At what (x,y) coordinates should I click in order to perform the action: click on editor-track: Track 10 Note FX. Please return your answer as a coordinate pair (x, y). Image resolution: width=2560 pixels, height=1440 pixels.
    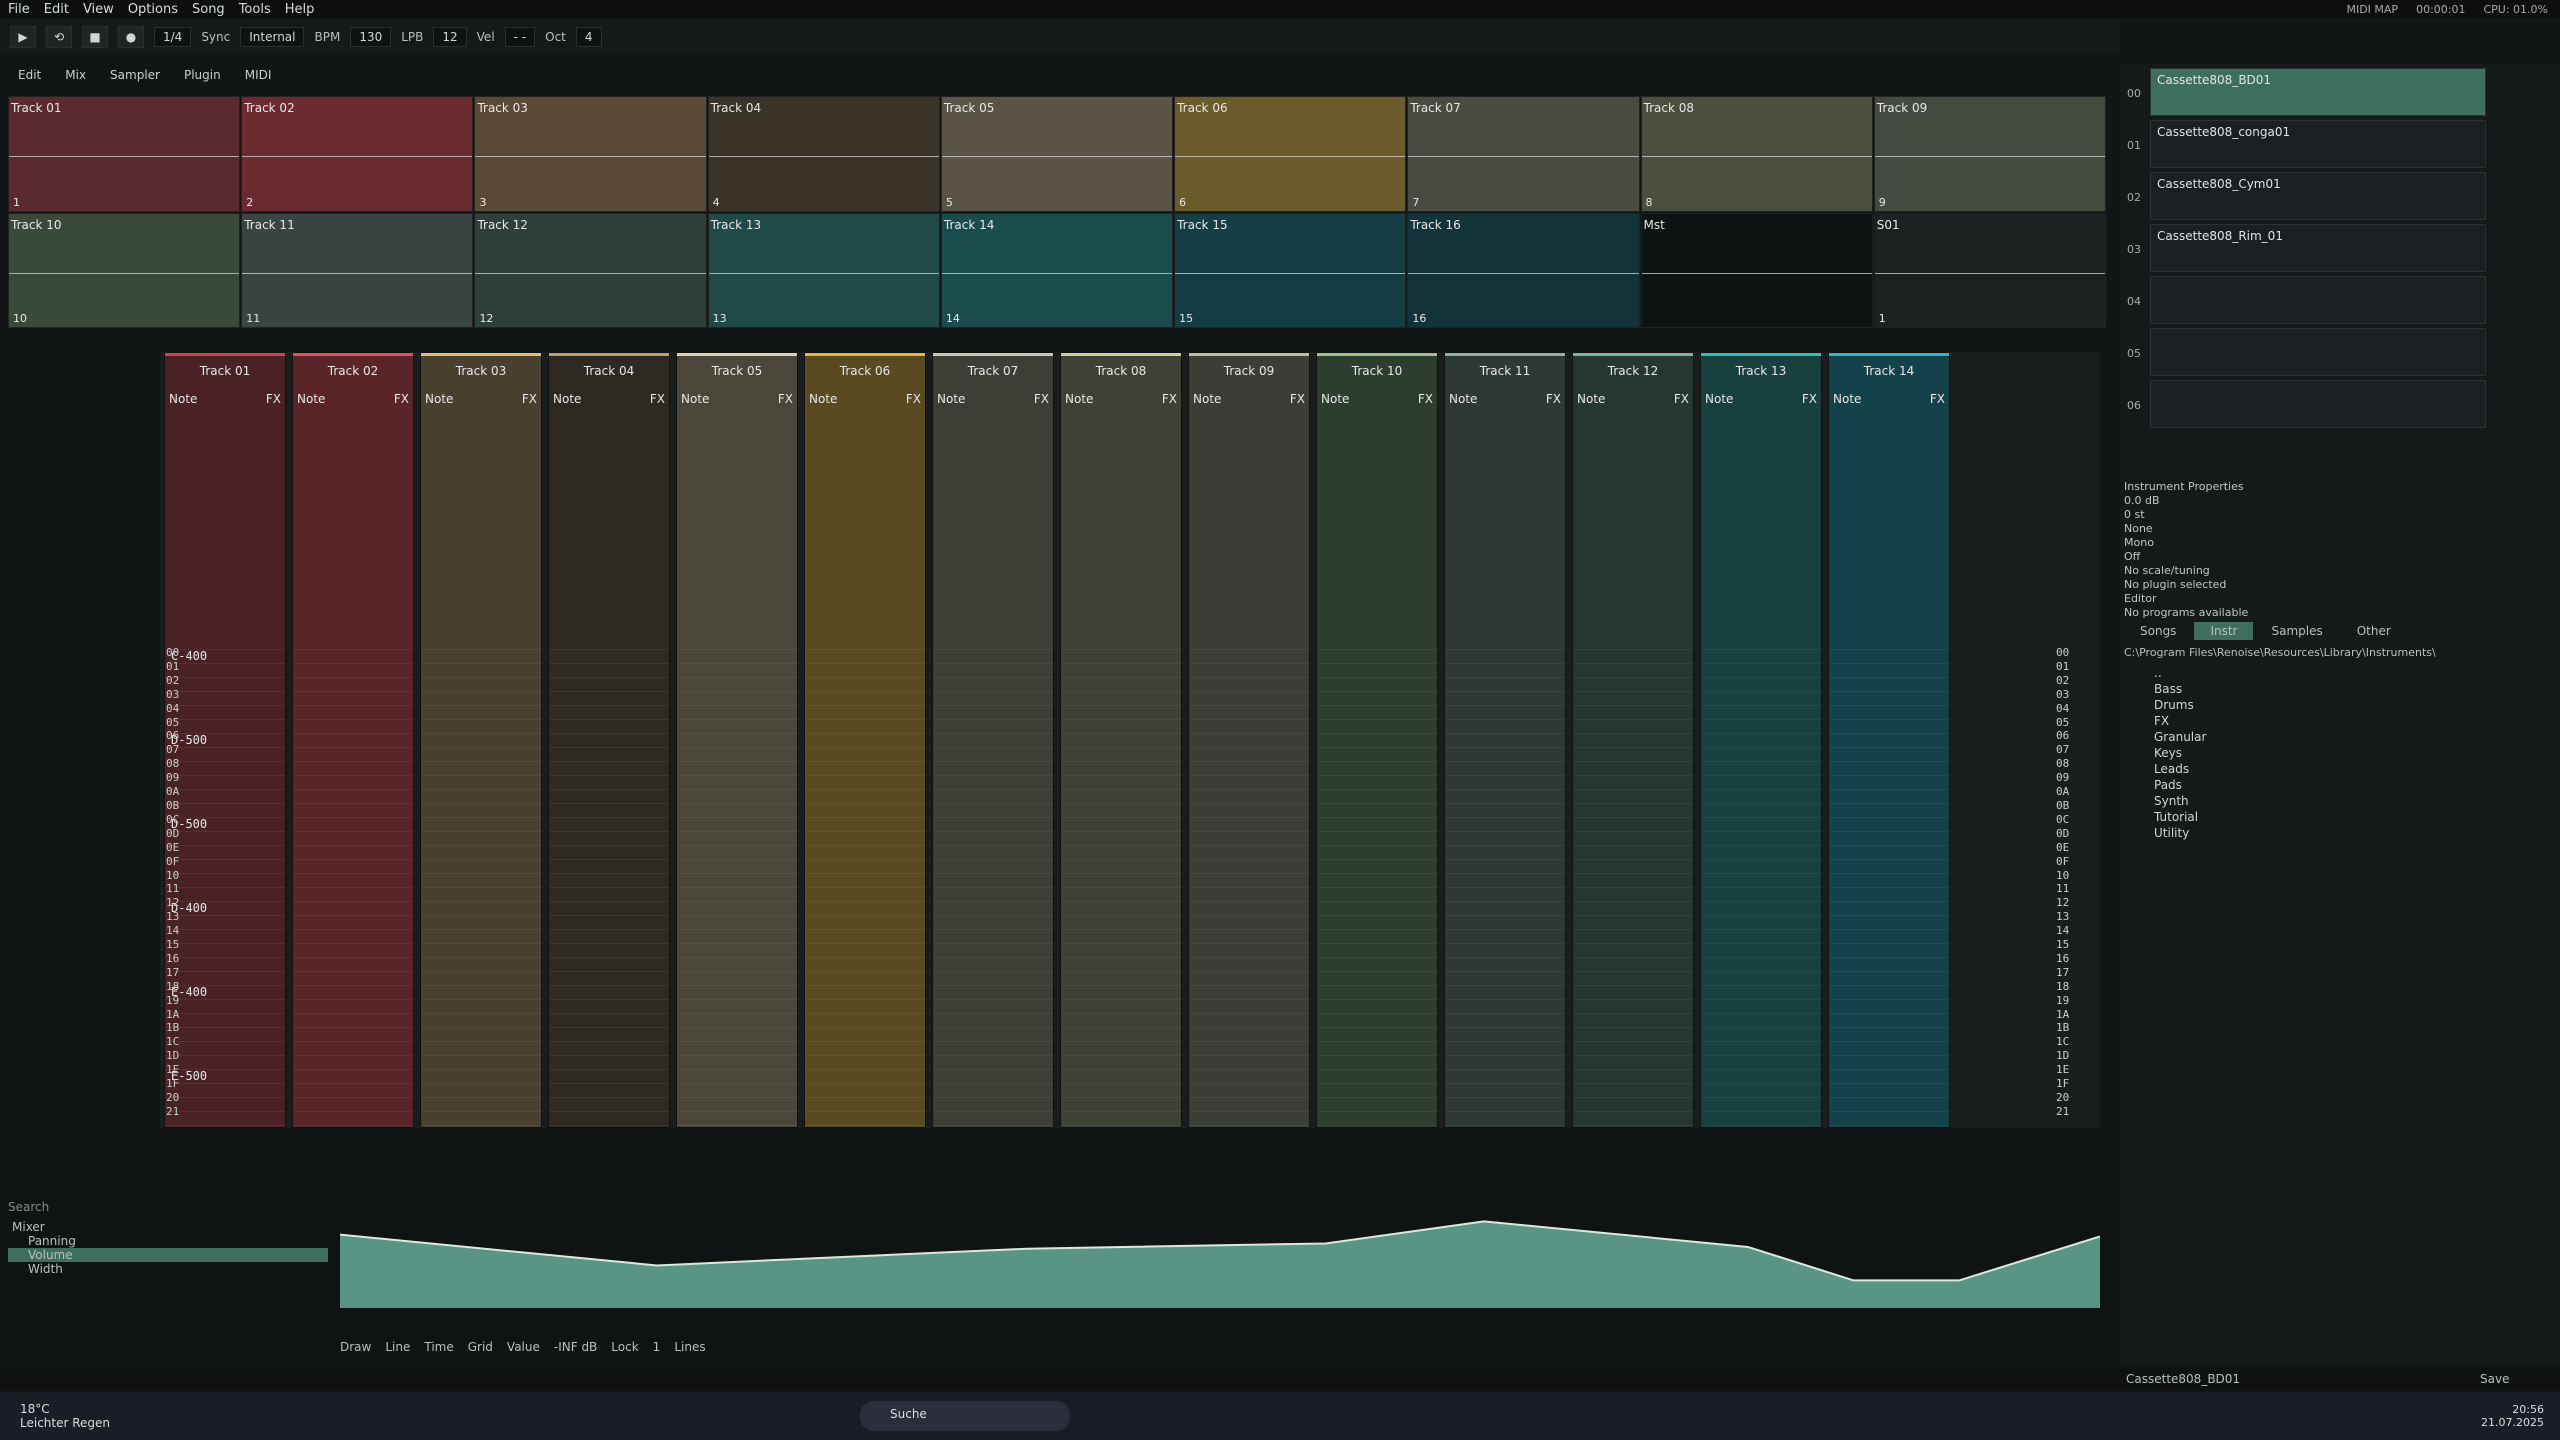
    Looking at the image, I should click on (1377, 740).